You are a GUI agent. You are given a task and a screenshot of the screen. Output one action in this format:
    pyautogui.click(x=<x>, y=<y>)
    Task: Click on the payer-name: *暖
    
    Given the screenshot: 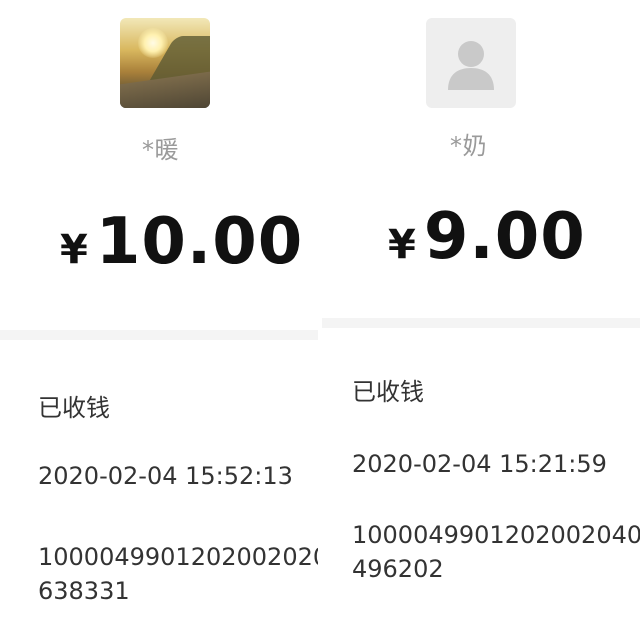 What is the action you would take?
    pyautogui.click(x=160, y=150)
    